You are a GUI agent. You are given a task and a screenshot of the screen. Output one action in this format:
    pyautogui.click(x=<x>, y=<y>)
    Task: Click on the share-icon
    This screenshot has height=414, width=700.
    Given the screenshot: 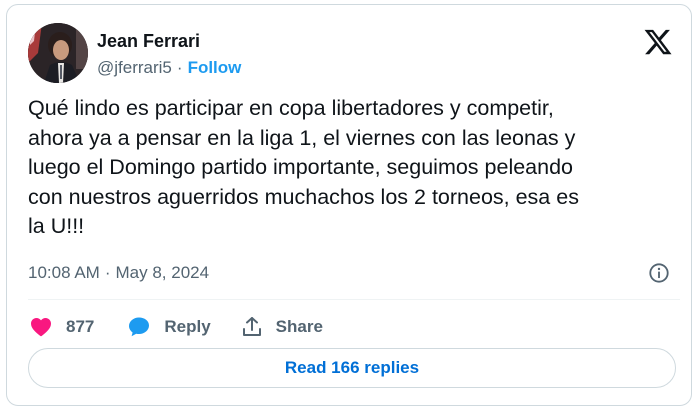 What is the action you would take?
    pyautogui.click(x=251, y=326)
    